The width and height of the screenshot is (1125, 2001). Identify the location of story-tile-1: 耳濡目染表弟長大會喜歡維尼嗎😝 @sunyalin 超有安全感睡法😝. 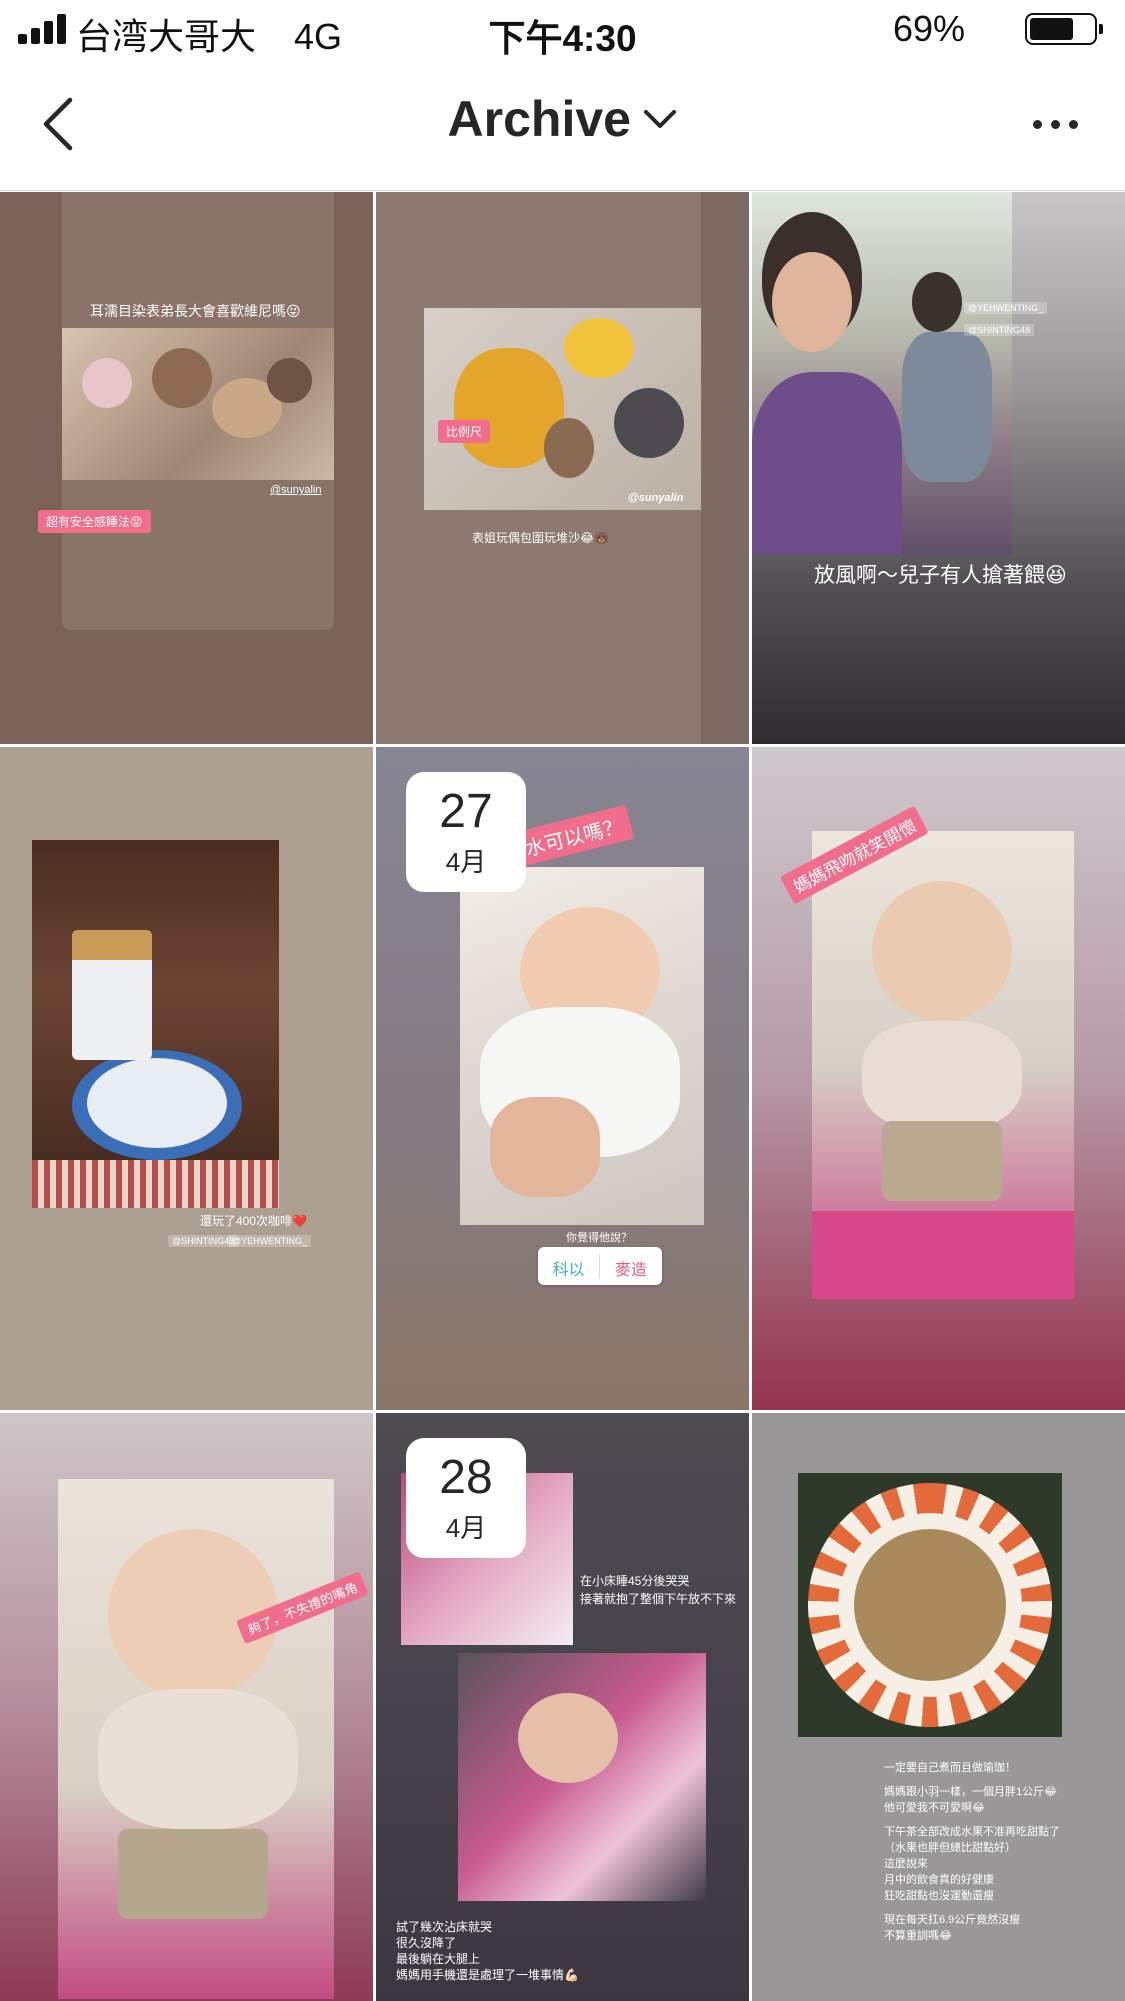
(186, 468).